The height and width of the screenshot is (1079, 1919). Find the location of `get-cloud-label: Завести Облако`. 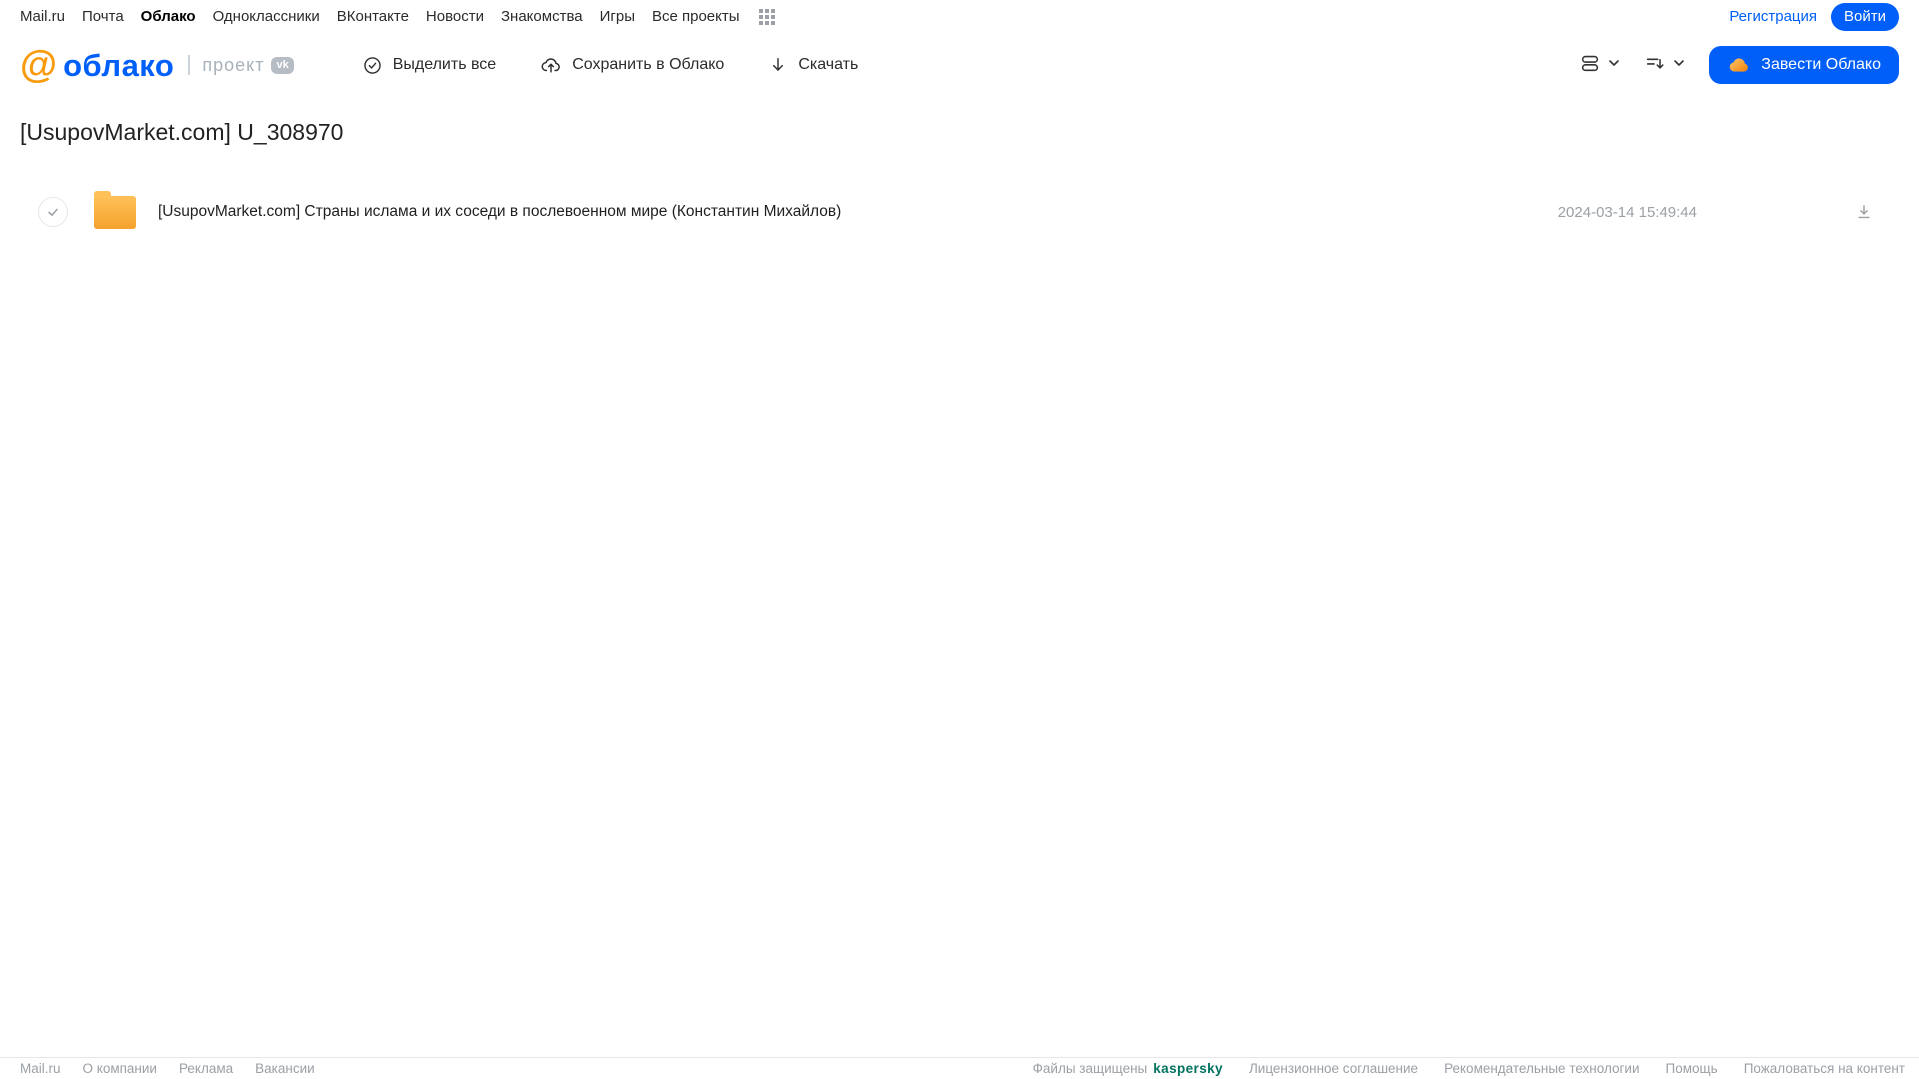

get-cloud-label: Завести Облако is located at coordinates (1821, 64).